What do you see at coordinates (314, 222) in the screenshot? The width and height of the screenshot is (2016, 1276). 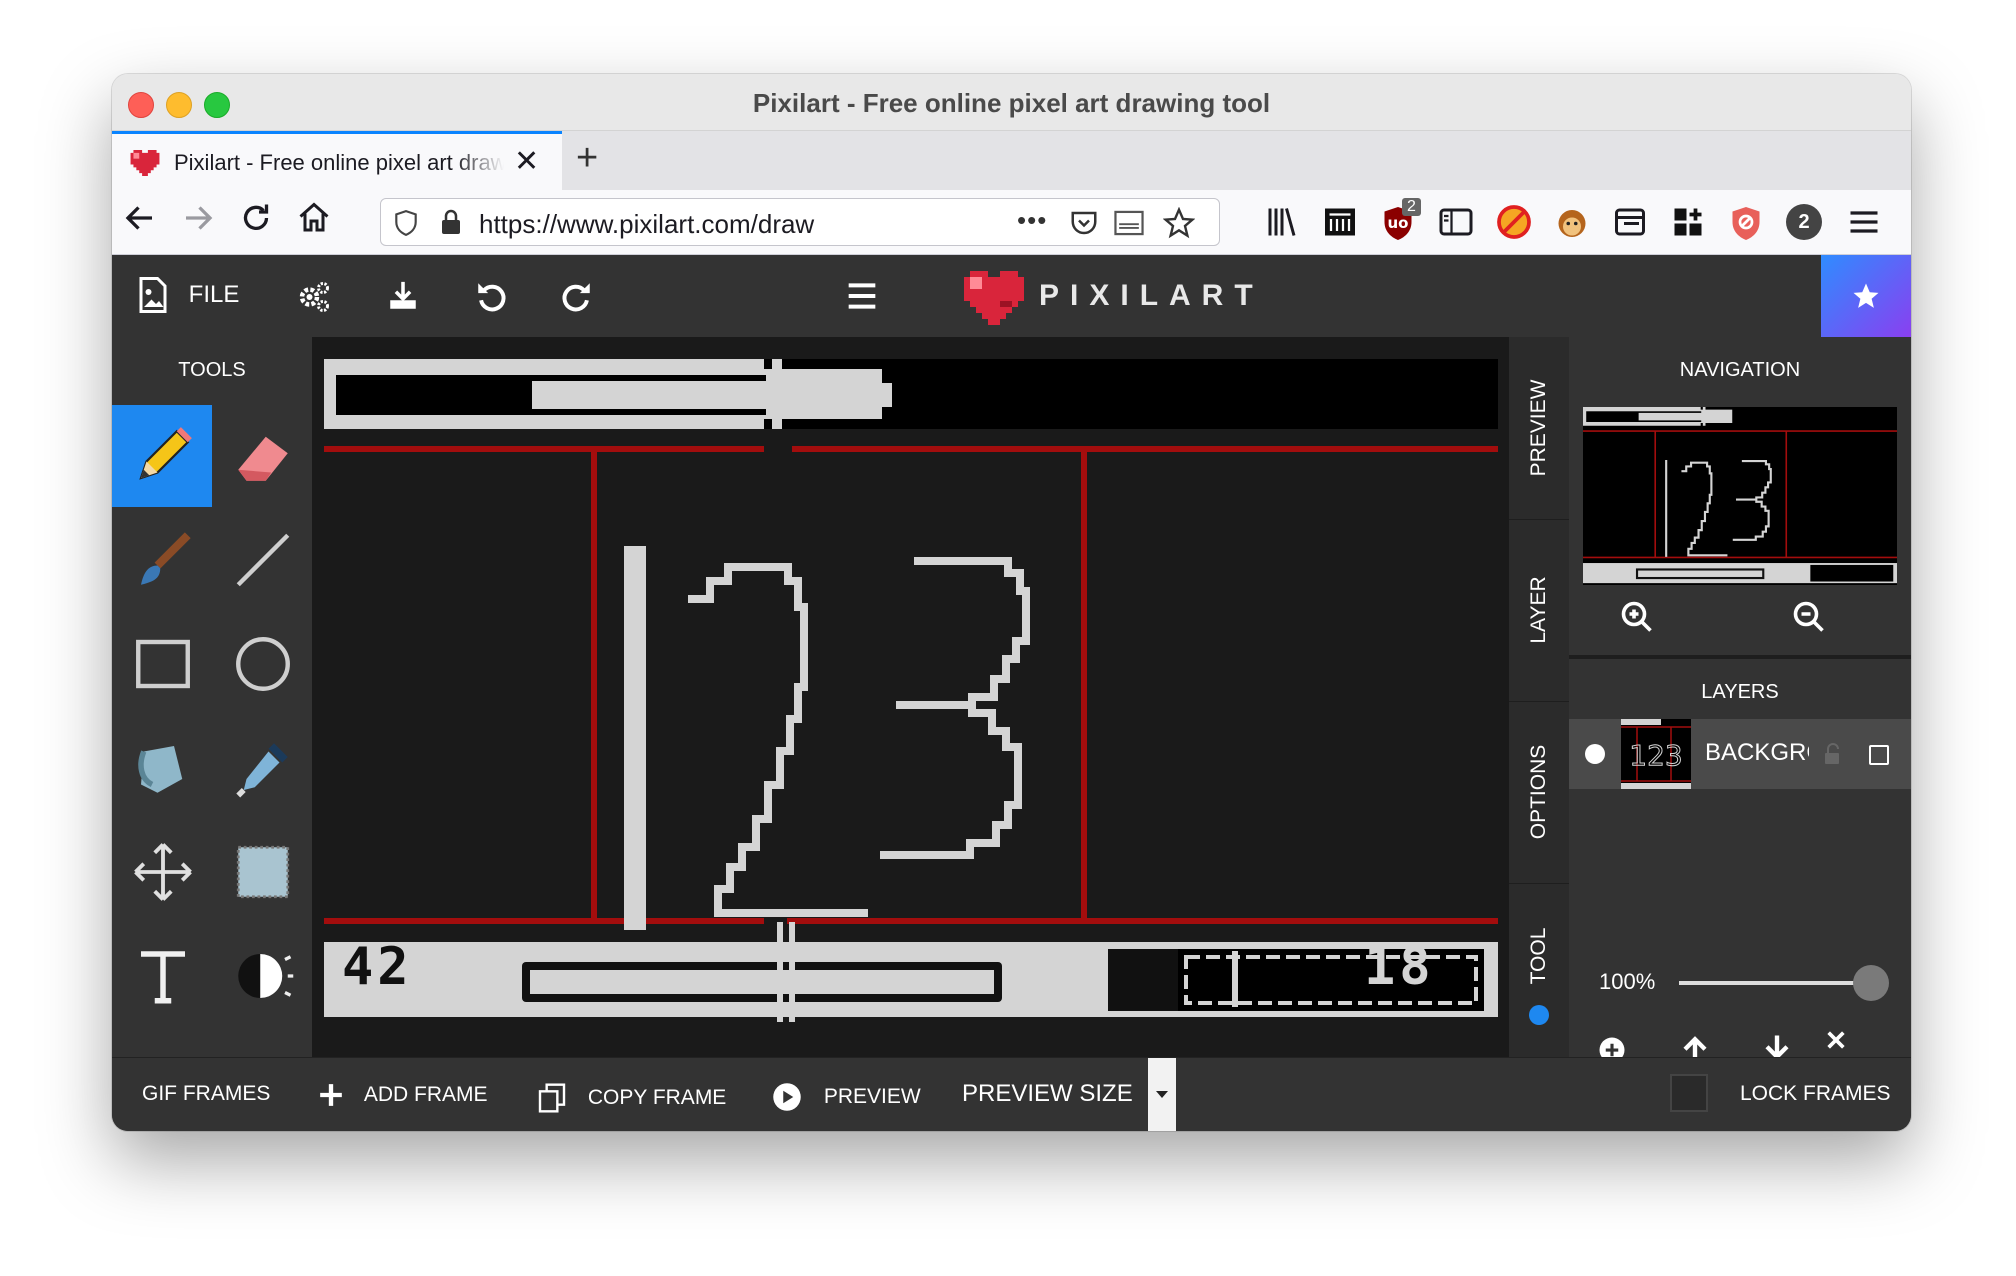 I see `home-icon` at bounding box center [314, 222].